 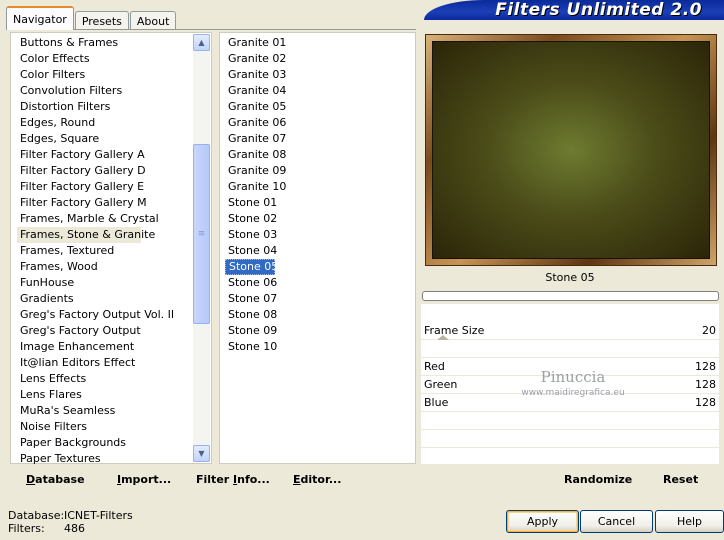 I want to click on progress-bar, so click(x=570, y=296).